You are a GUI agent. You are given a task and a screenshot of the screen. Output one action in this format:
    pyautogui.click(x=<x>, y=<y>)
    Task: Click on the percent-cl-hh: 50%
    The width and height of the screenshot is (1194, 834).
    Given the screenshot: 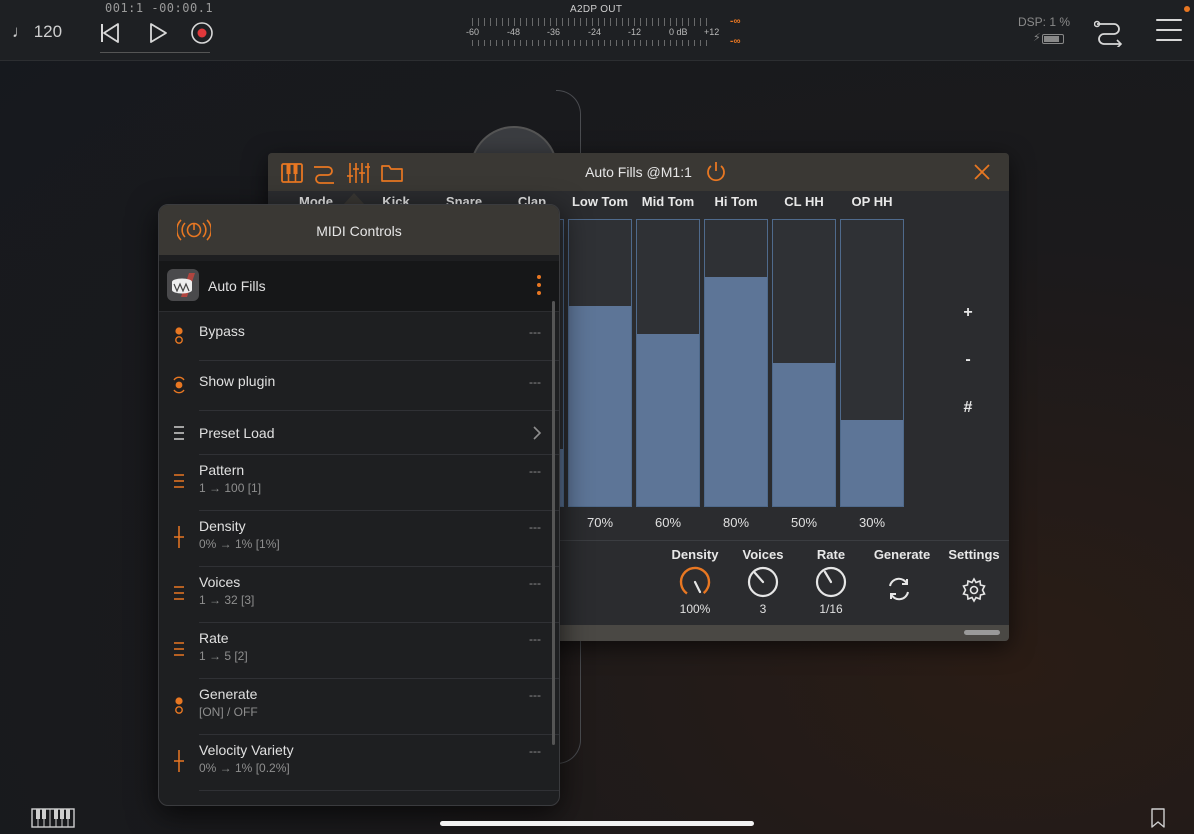 What is the action you would take?
    pyautogui.click(x=804, y=522)
    